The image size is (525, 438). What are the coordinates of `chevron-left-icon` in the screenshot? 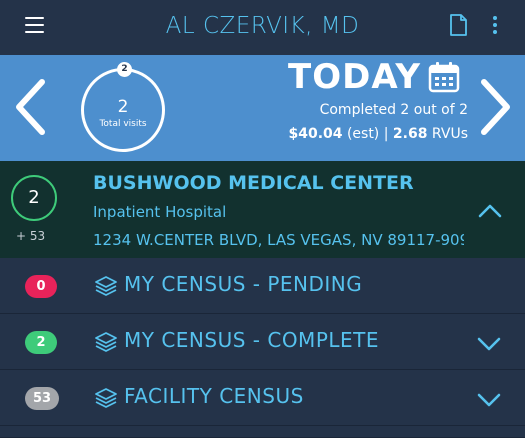 It's located at (30, 109).